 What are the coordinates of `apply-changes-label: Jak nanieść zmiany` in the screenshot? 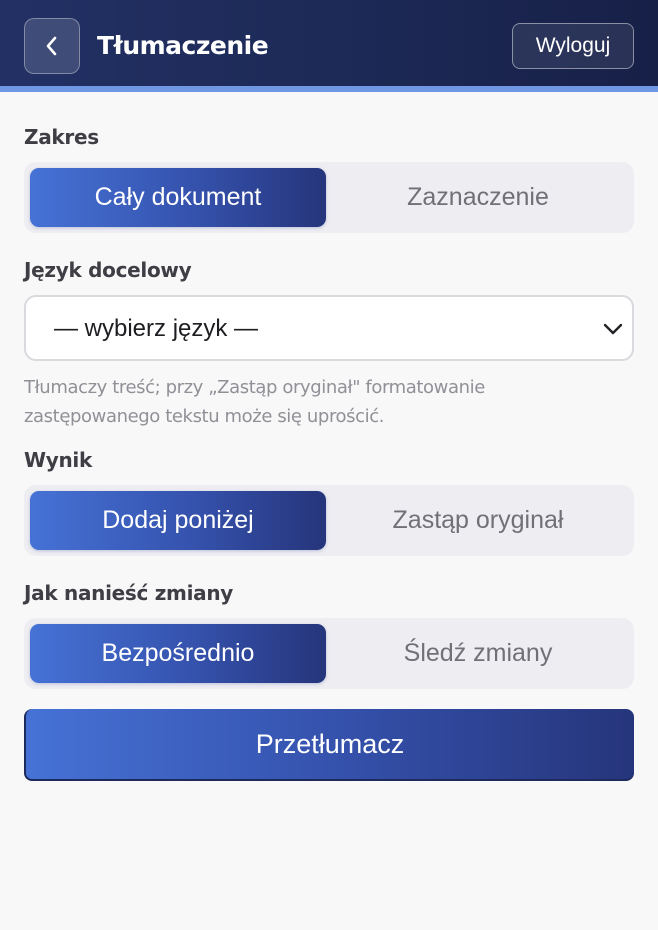 It's located at (129, 593).